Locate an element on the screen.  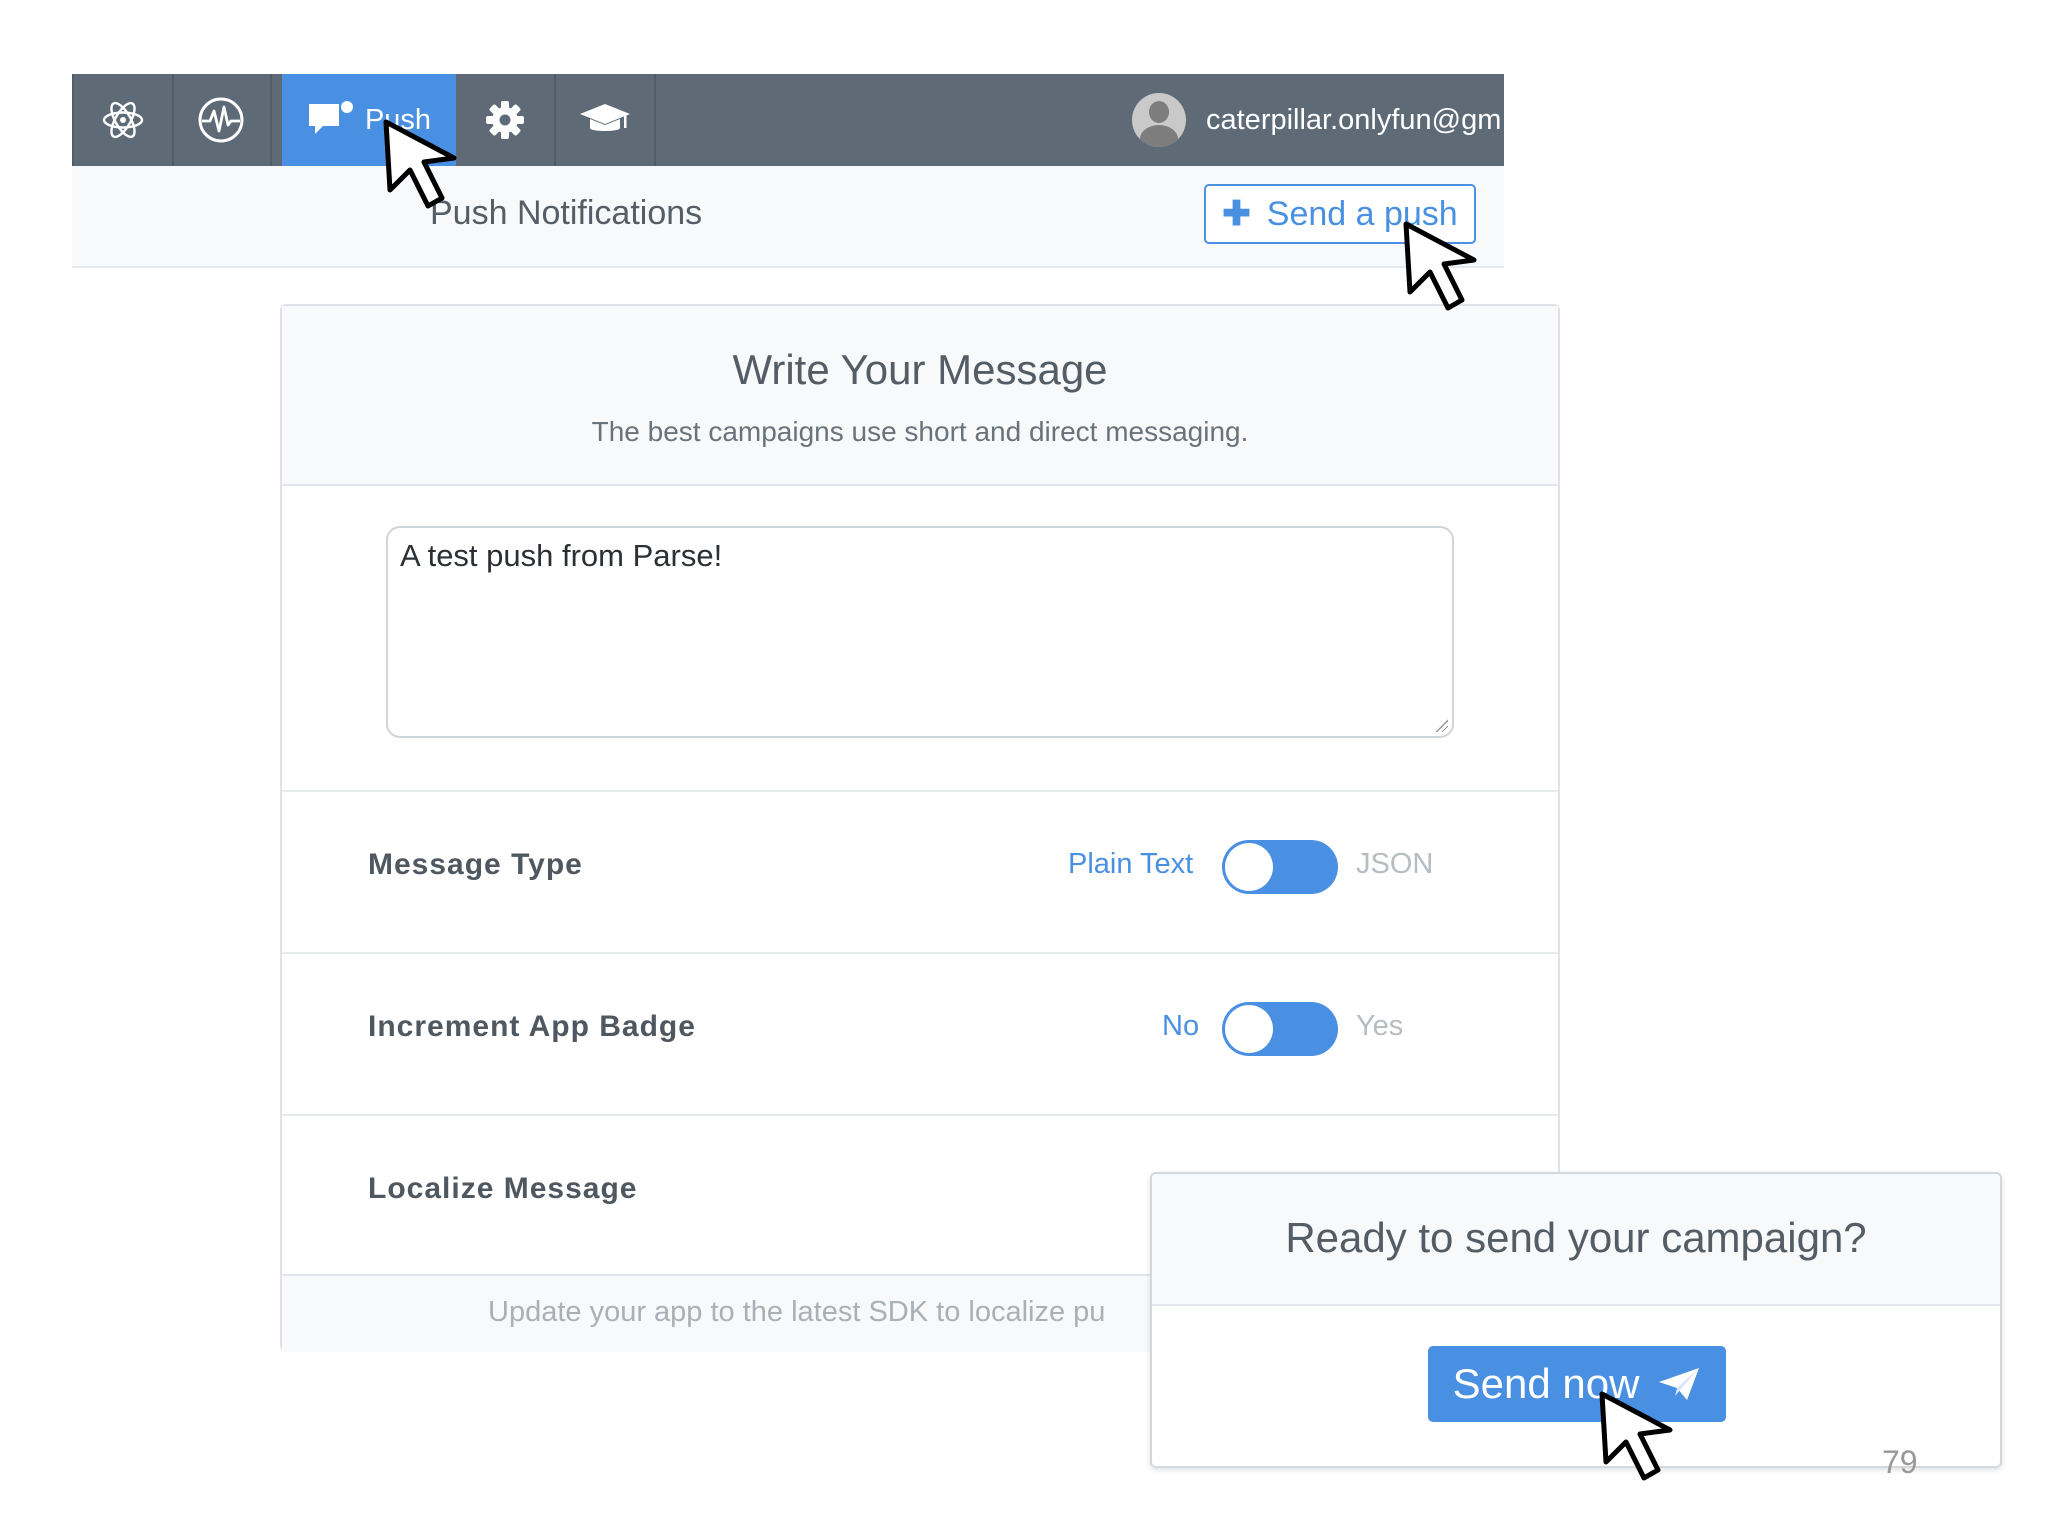
composer-title: Write Your Message is located at coordinates (920, 369).